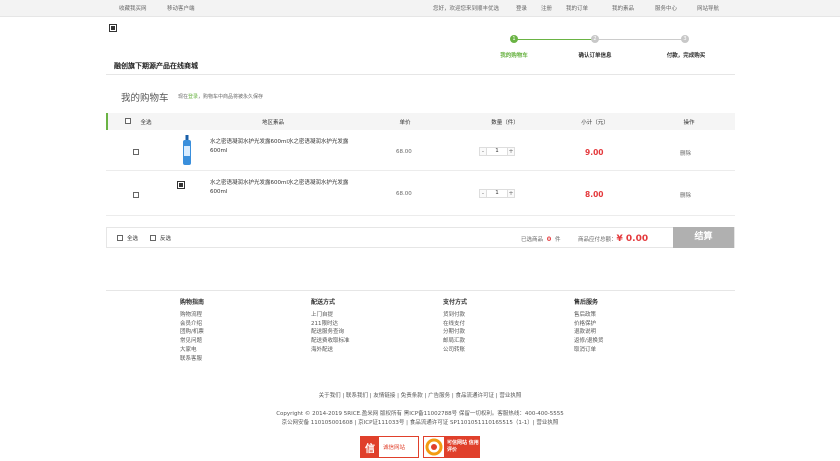 The width and height of the screenshot is (840, 461). I want to click on mobile-client-link: 移动客户端, so click(181, 8).